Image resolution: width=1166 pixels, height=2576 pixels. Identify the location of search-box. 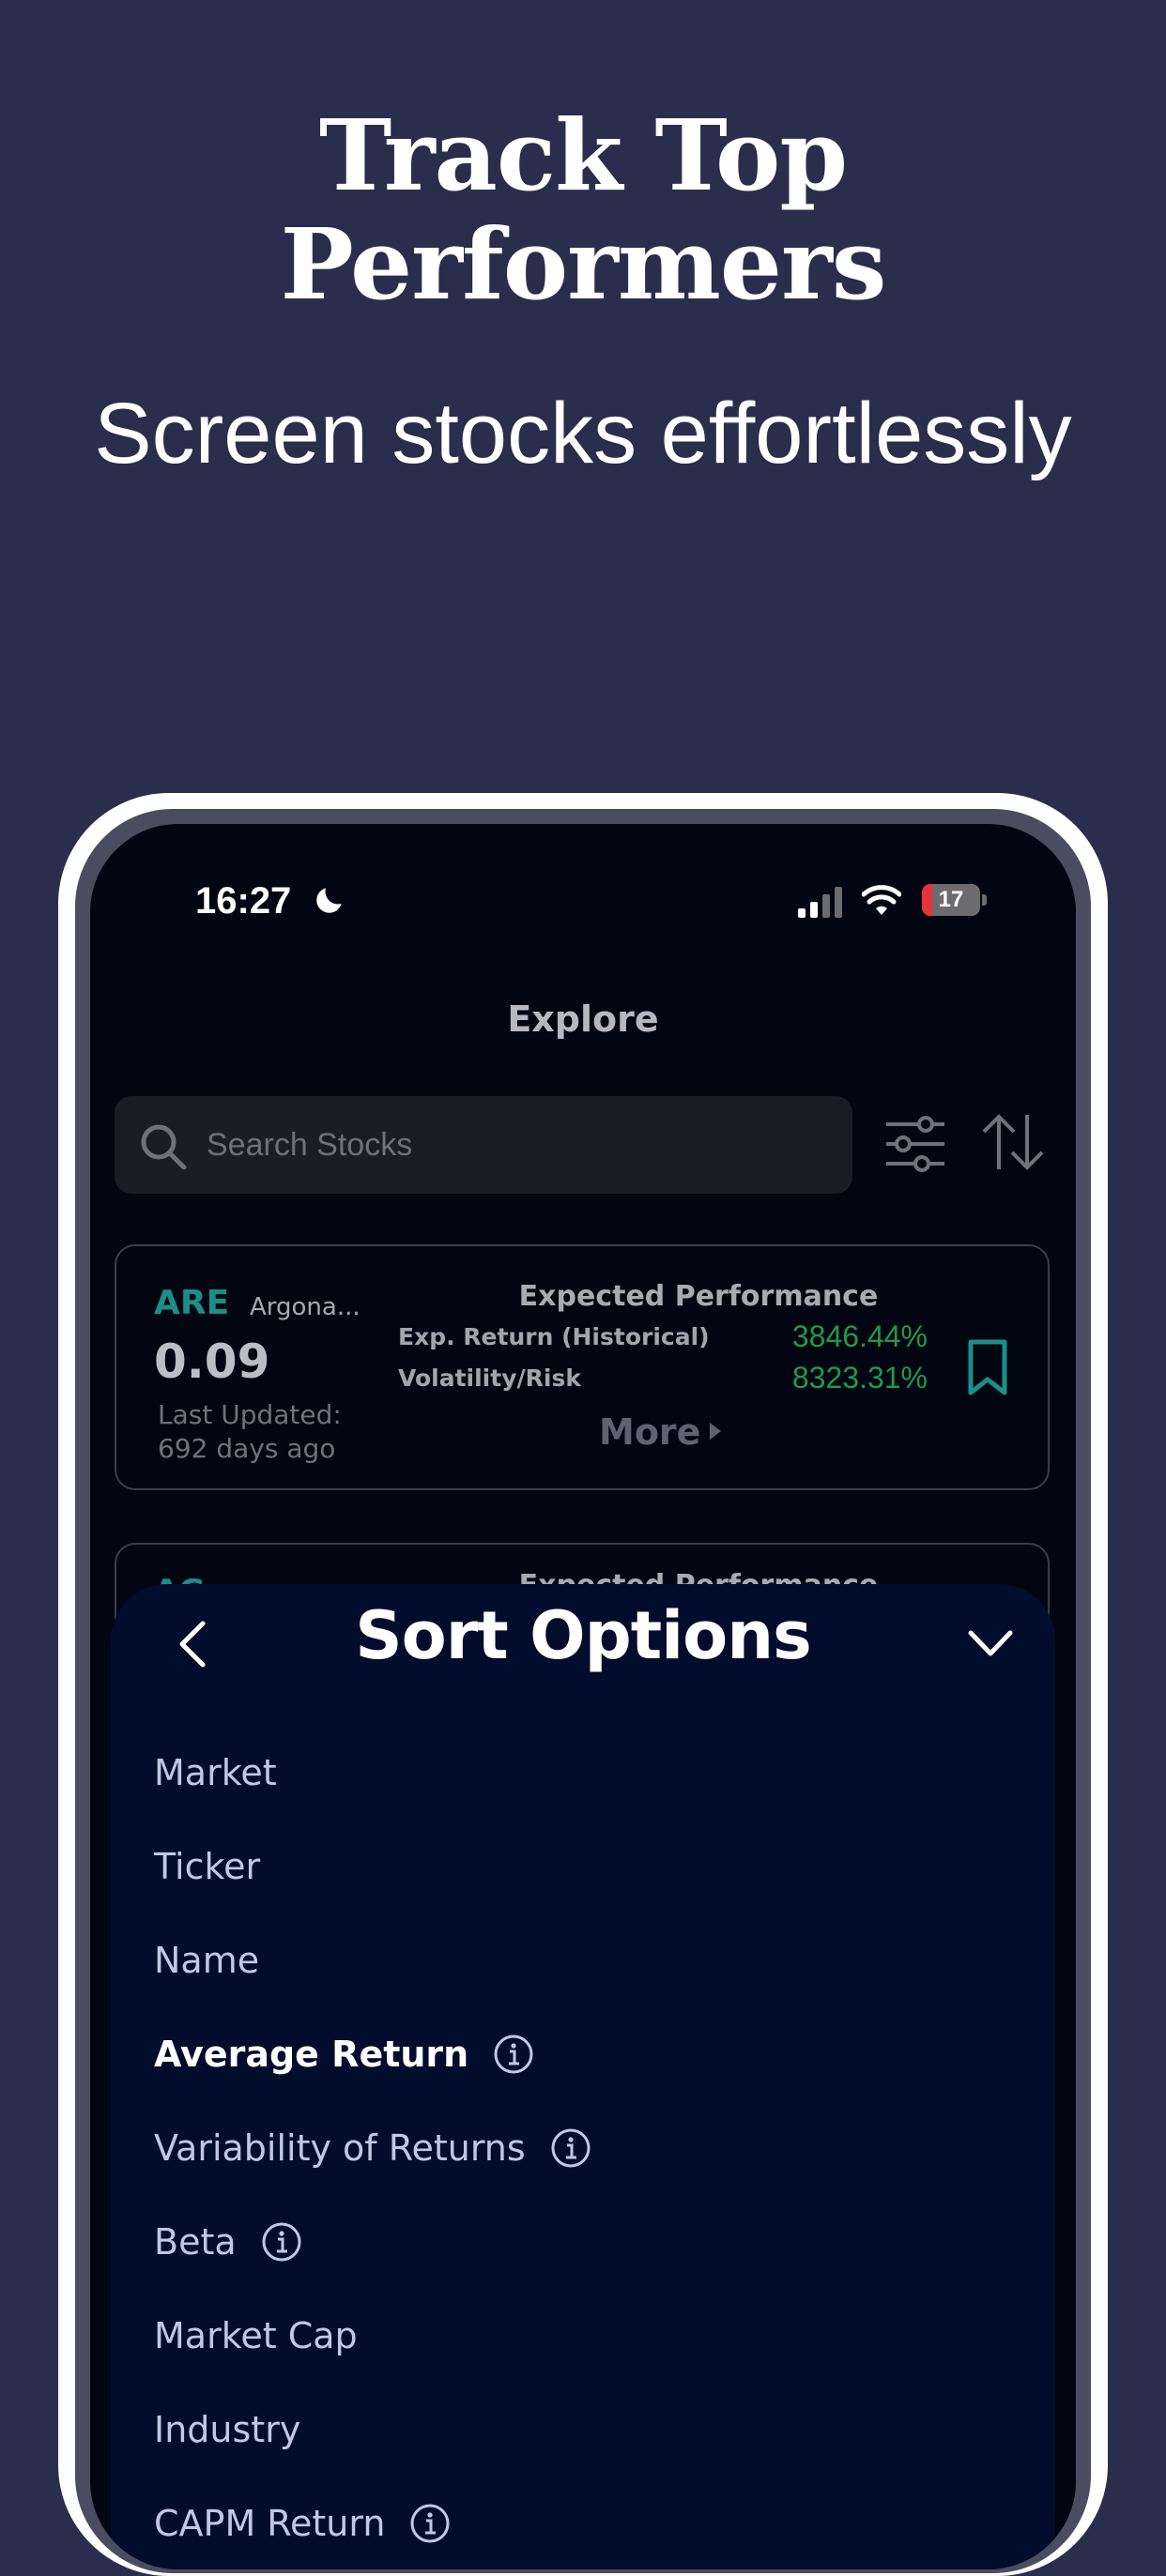
(484, 1145).